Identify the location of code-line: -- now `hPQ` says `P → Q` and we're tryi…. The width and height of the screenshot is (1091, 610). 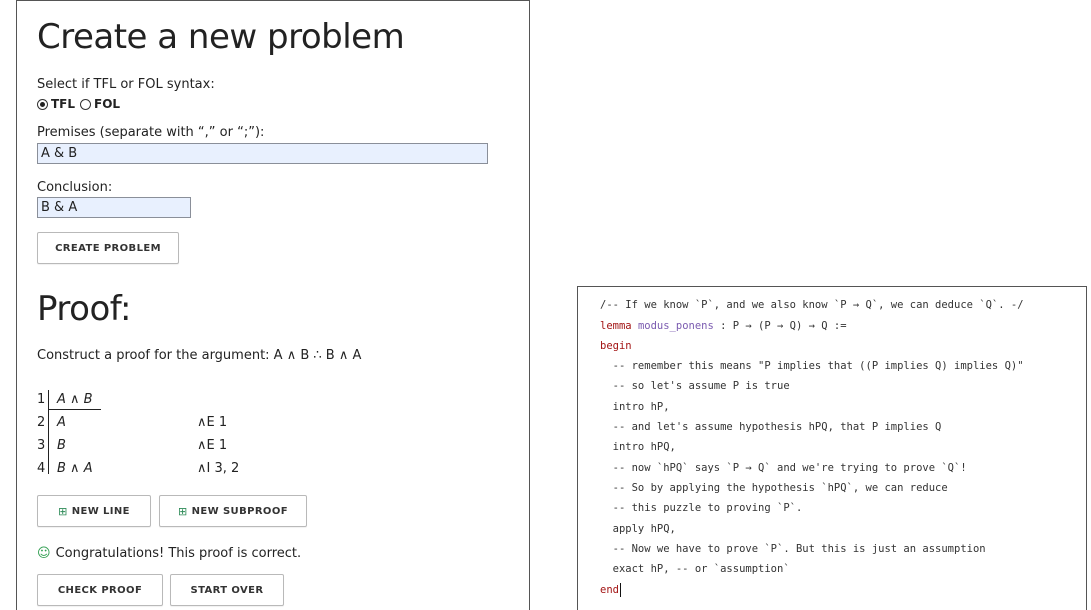
(783, 468).